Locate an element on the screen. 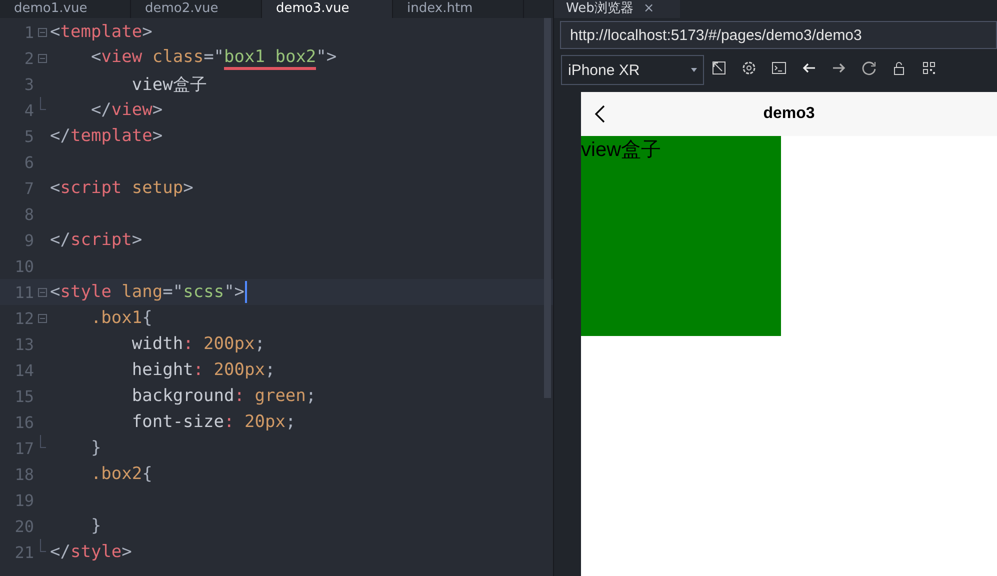 This screenshot has width=997, height=576. browser-tab: Web浏览器 × is located at coordinates (617, 9).